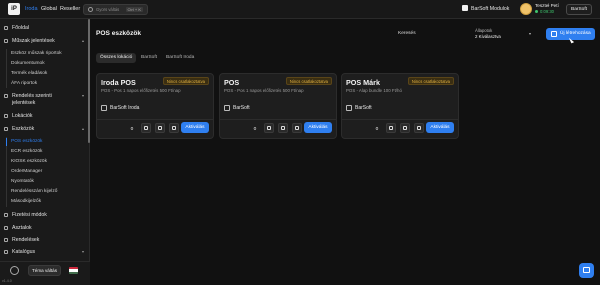  I want to click on company-switch-button: BarSoft, so click(579, 9).